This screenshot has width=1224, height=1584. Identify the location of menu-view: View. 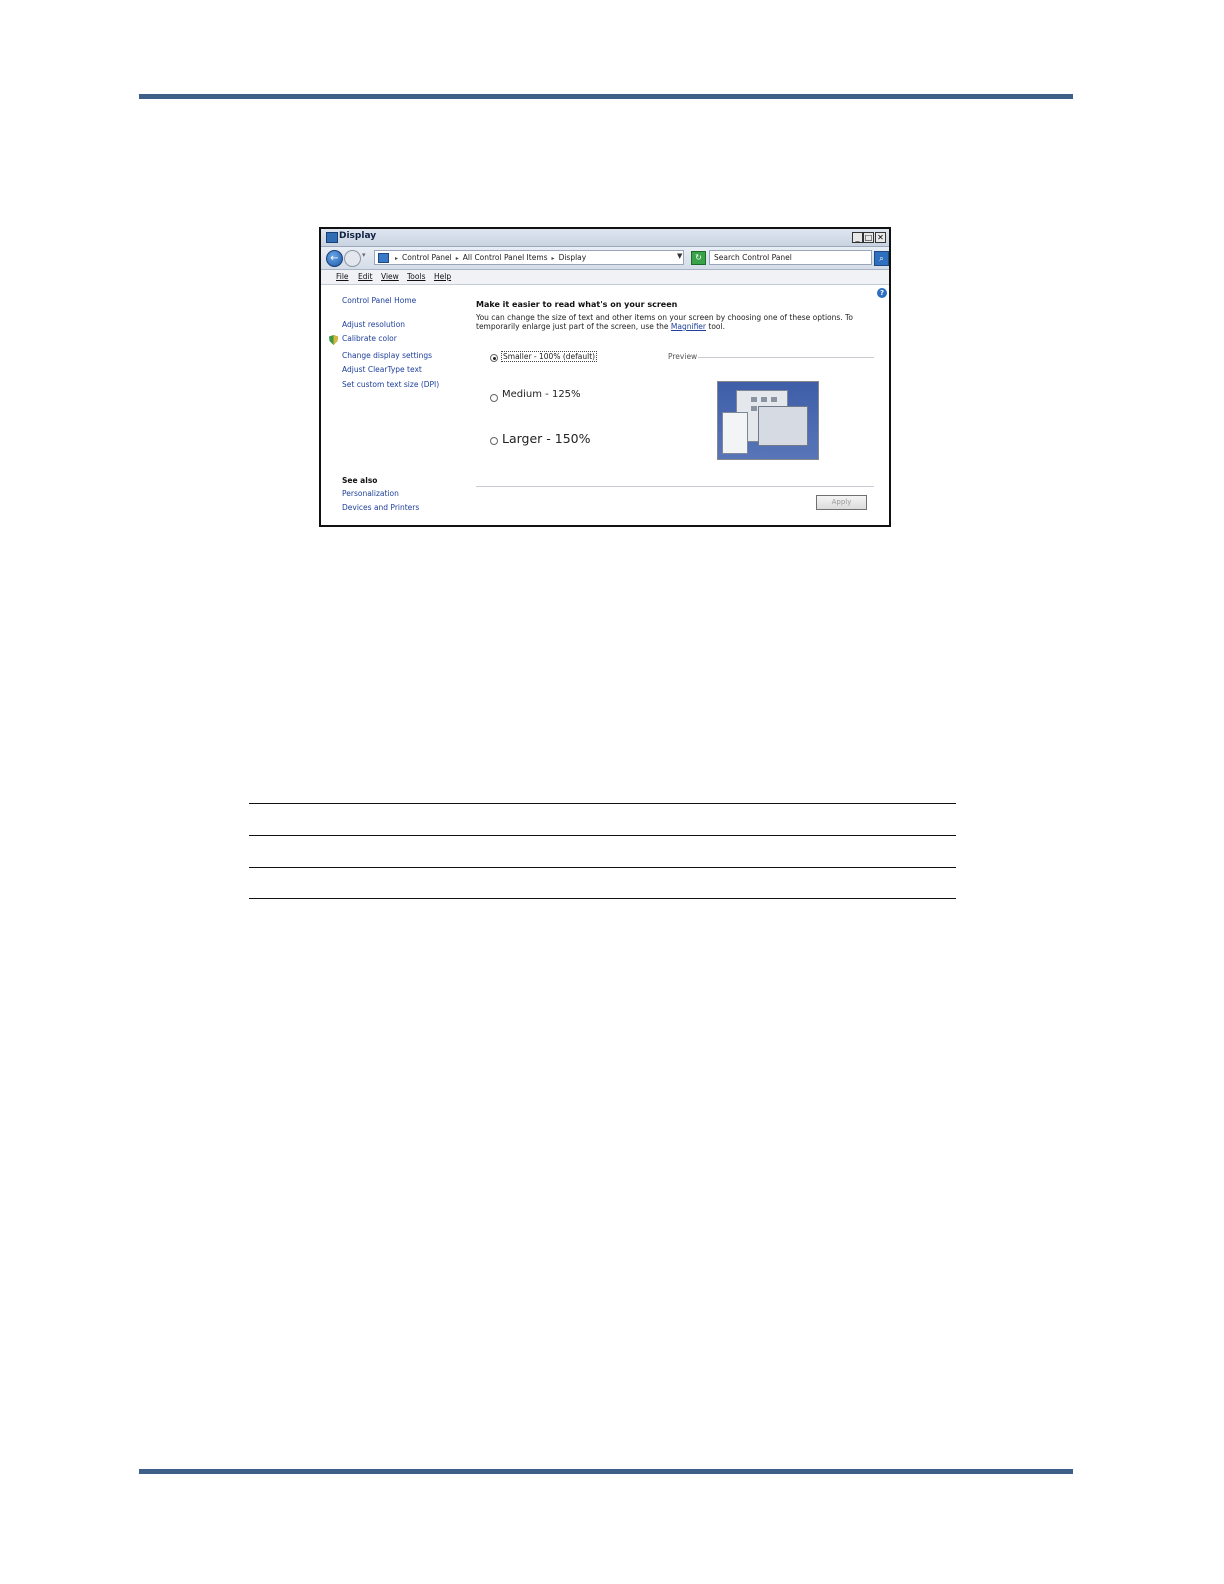
(390, 276).